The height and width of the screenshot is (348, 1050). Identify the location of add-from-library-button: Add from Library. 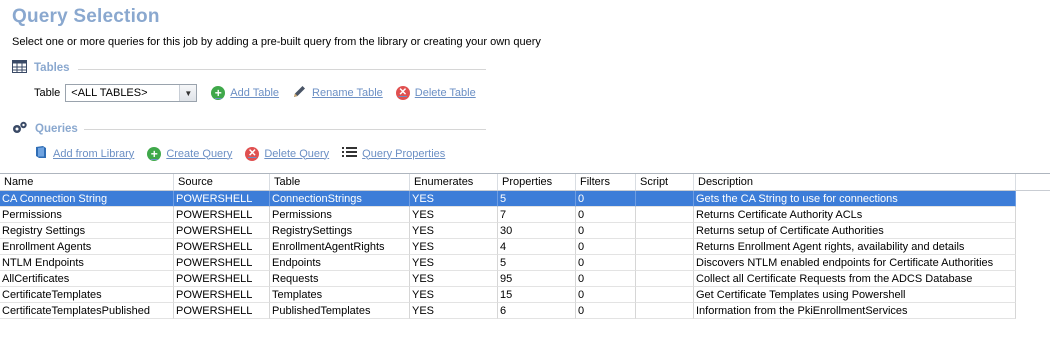
(84, 153).